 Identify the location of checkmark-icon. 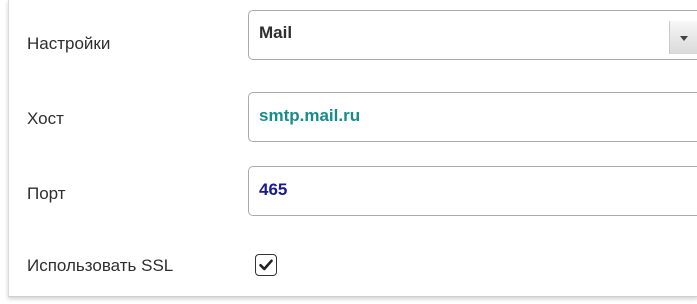
(266, 265).